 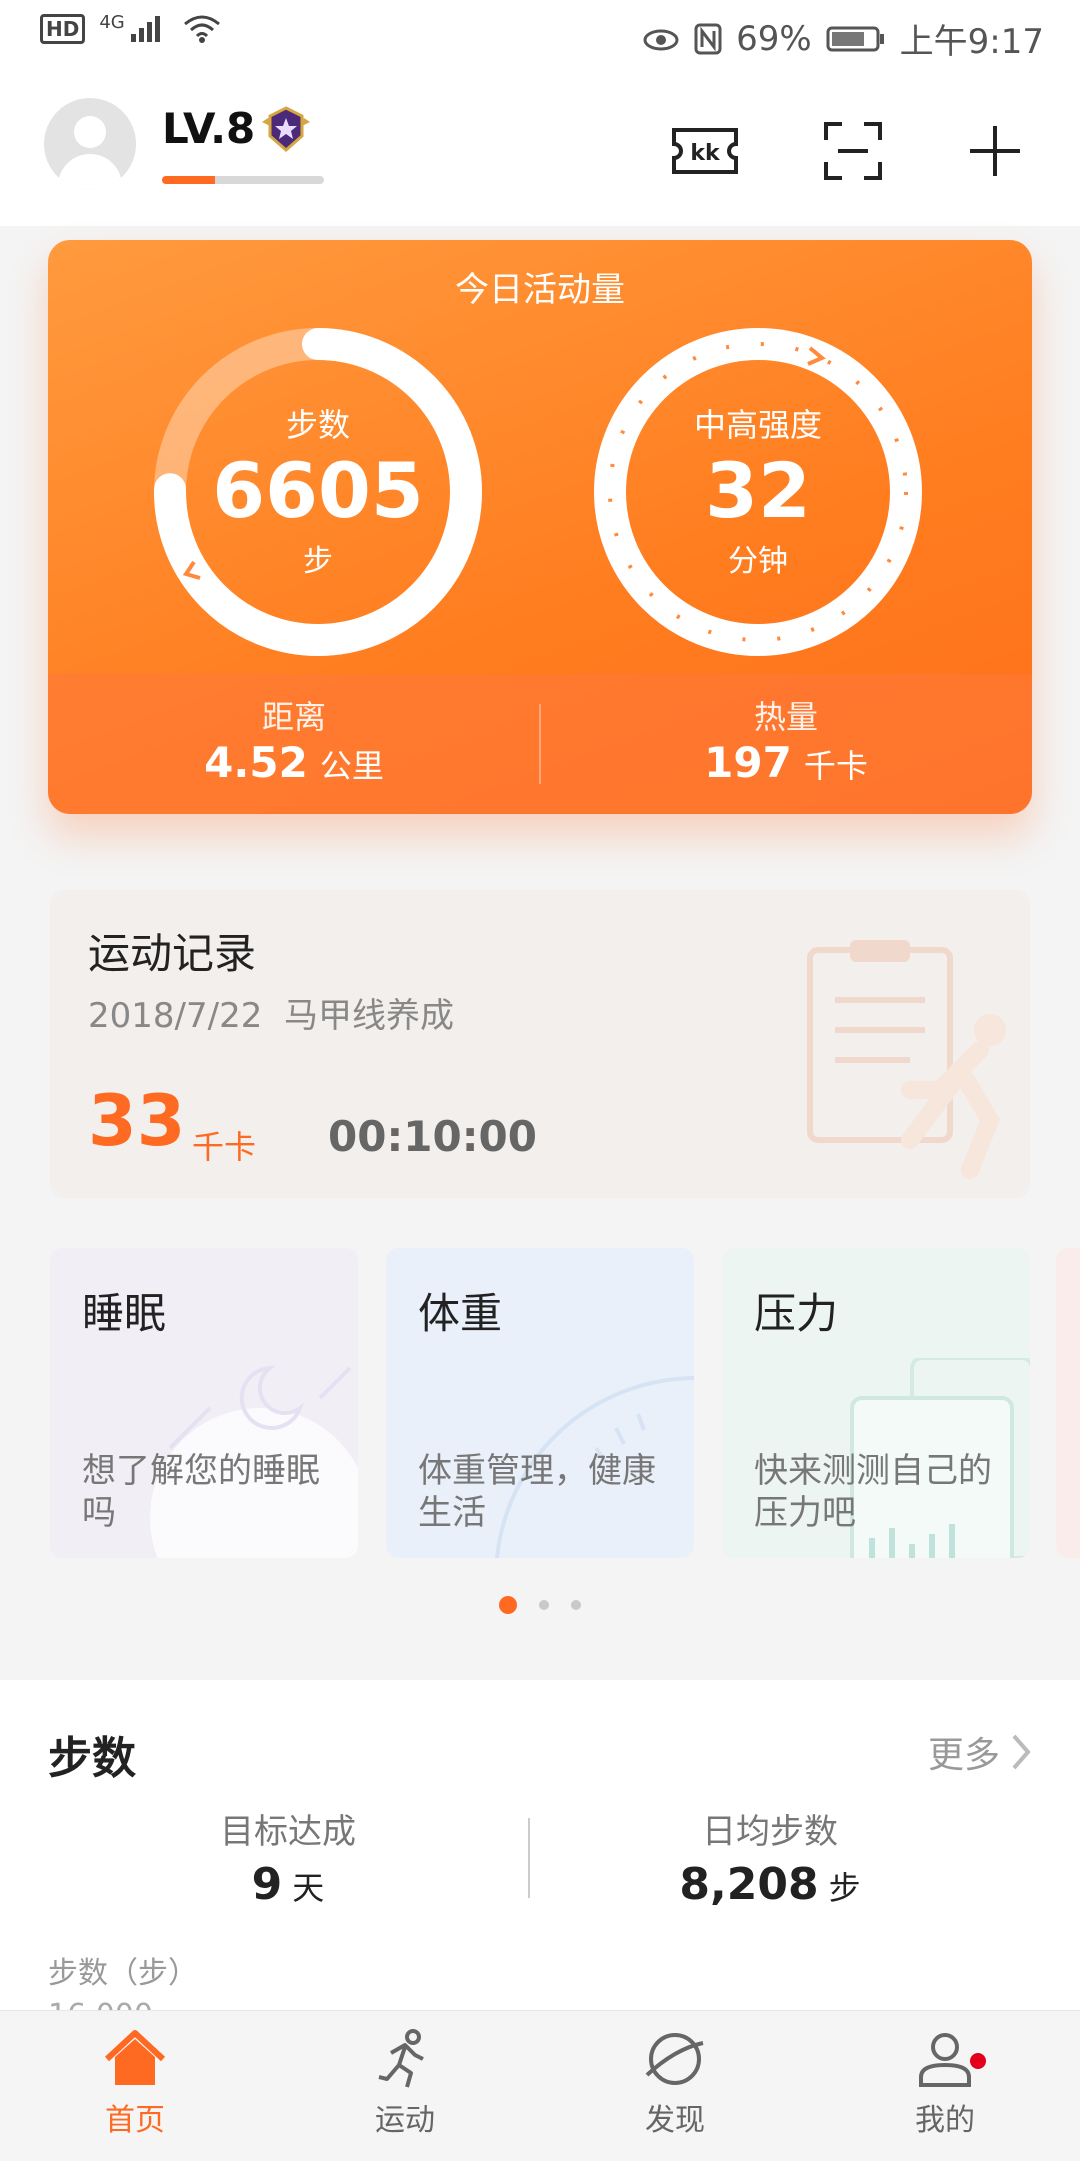 I want to click on distance-value: 4.52, so click(x=256, y=762).